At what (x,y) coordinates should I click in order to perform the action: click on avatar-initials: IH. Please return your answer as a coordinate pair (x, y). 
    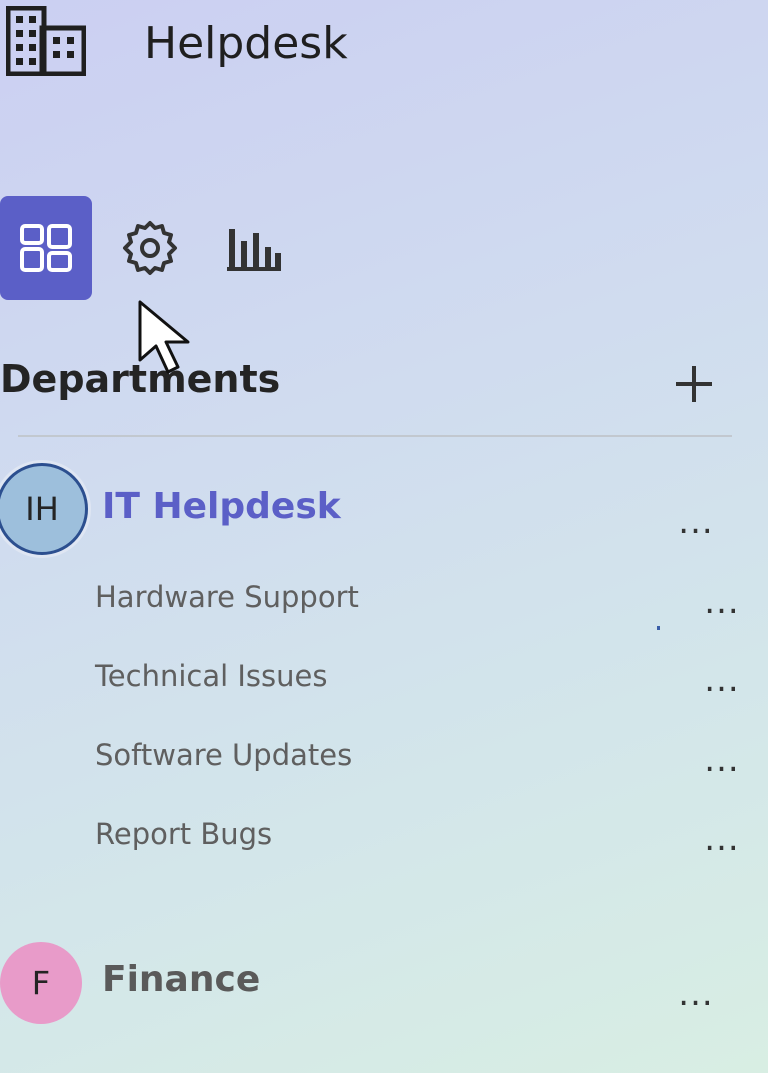
    Looking at the image, I should click on (42, 509).